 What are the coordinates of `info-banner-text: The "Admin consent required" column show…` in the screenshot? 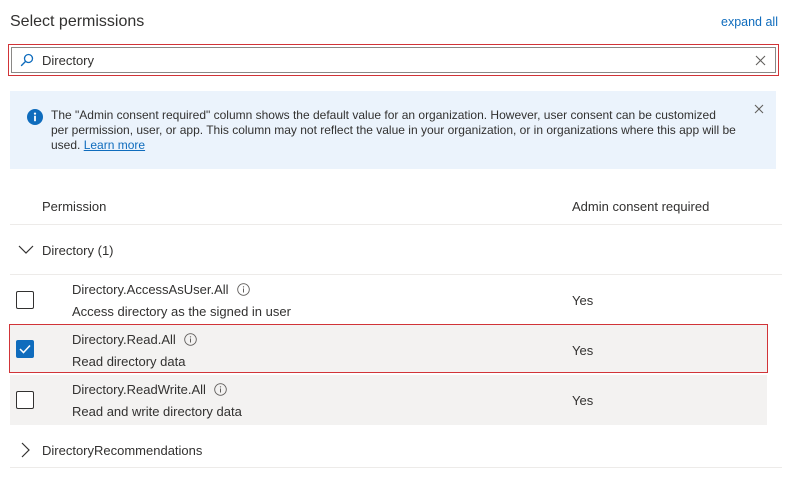 It's located at (393, 130).